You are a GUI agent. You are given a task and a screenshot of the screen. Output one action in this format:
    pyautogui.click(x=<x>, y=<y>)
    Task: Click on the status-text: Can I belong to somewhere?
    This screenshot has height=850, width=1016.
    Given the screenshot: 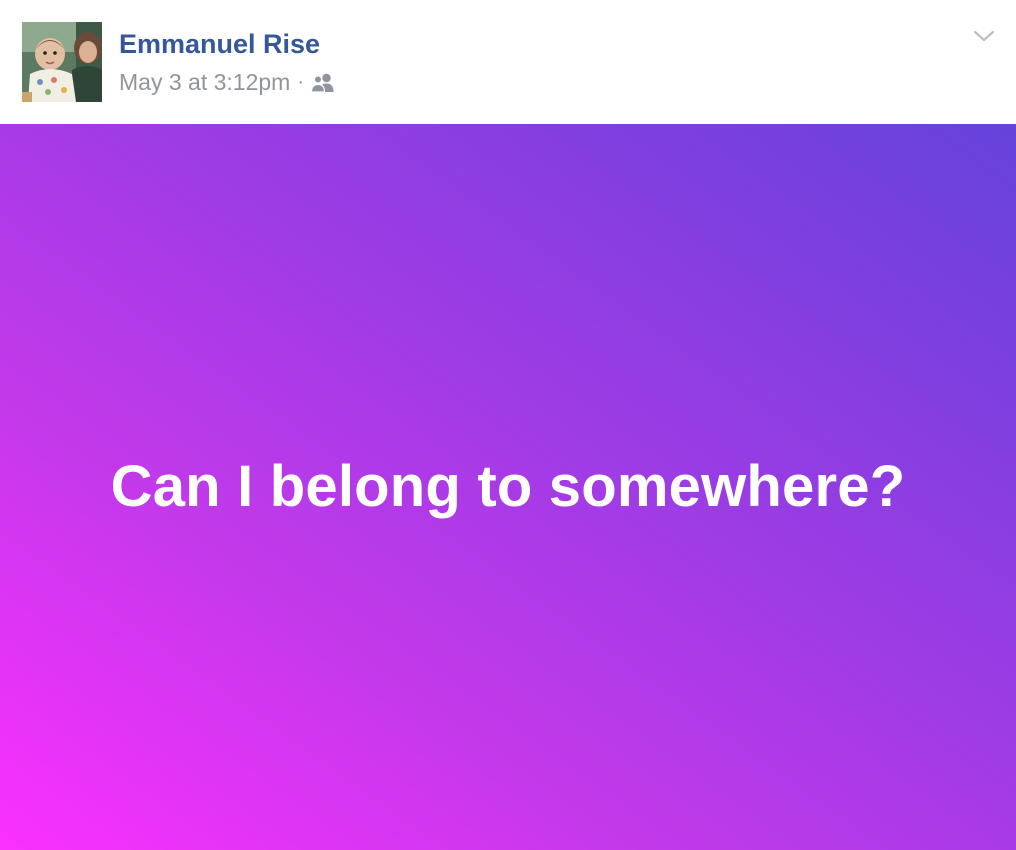 What is the action you would take?
    pyautogui.click(x=508, y=486)
    